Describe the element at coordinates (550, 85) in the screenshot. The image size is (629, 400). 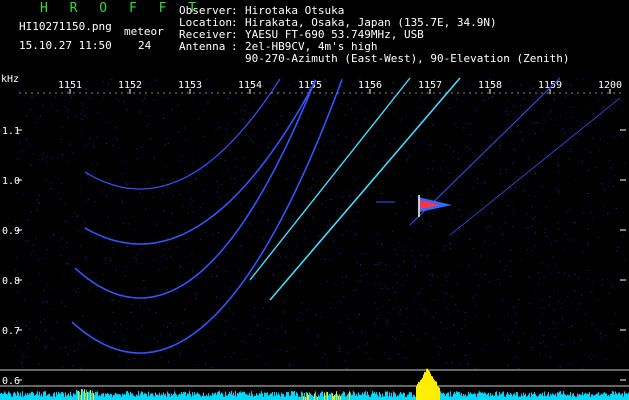
I see `x-tick-label: 1159` at that location.